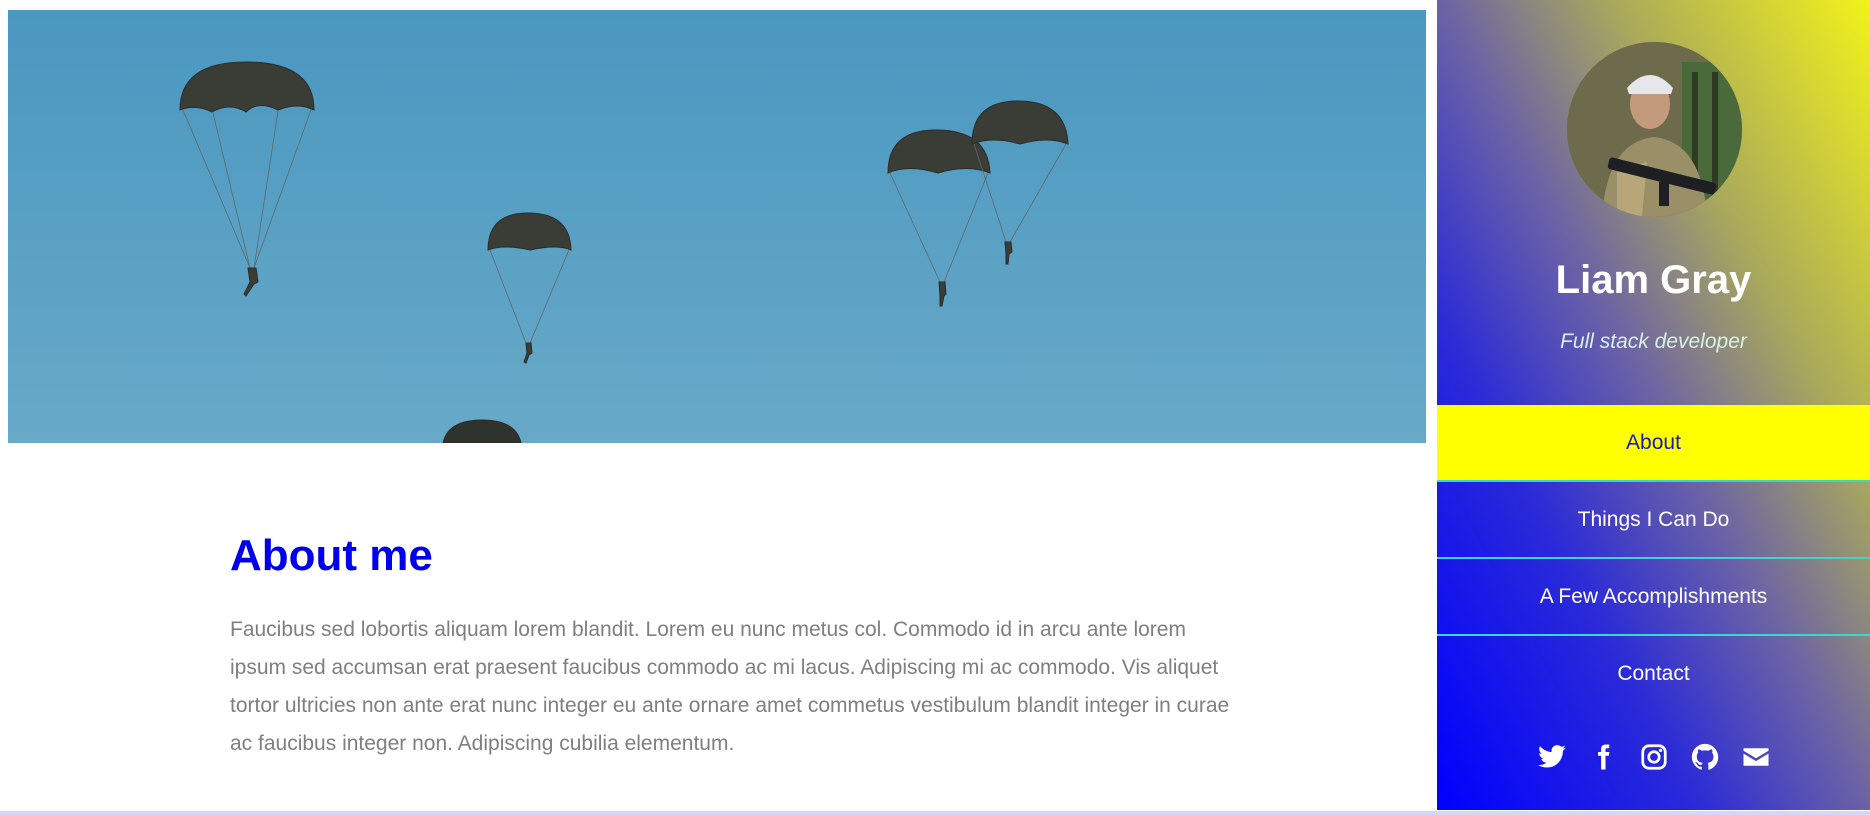 This screenshot has height=815, width=1870. I want to click on envelope-icon, so click(1756, 757).